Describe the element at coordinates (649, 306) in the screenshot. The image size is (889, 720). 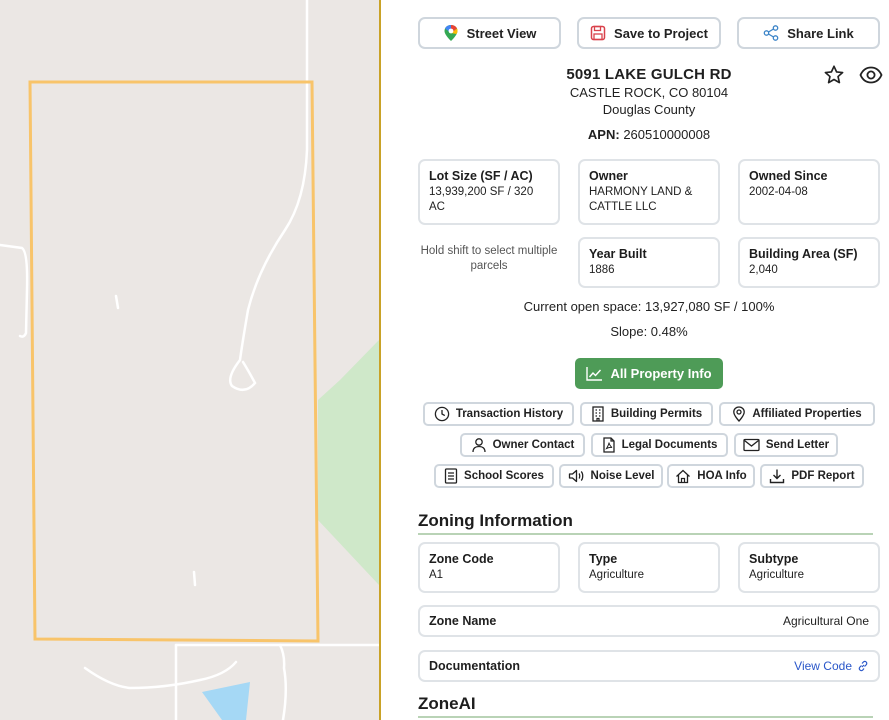
I see `open-space-text: Current open space: 13,927,080 SF / 100%` at that location.